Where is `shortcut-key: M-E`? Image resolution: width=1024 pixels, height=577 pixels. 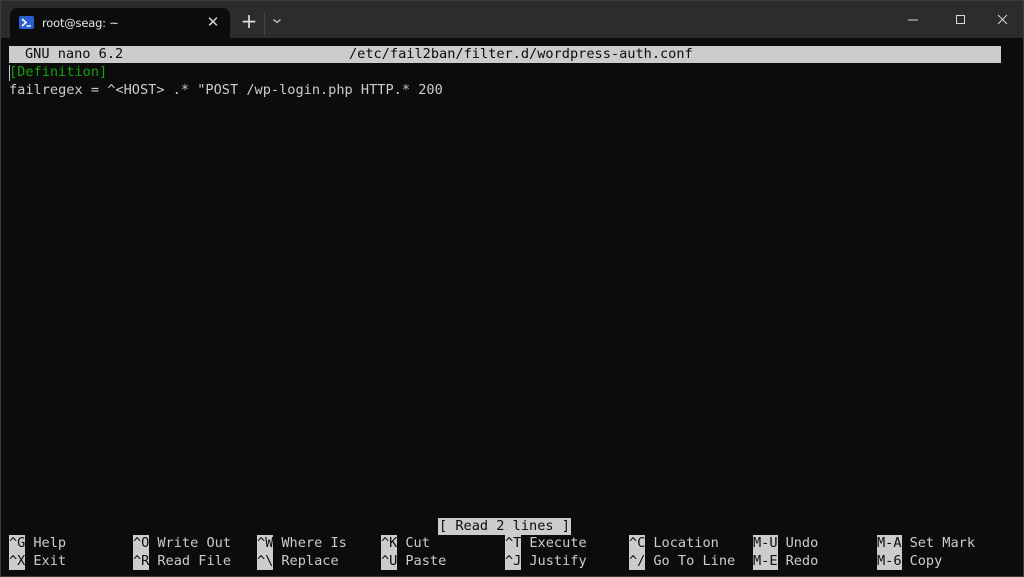
shortcut-key: M-E is located at coordinates (765, 561).